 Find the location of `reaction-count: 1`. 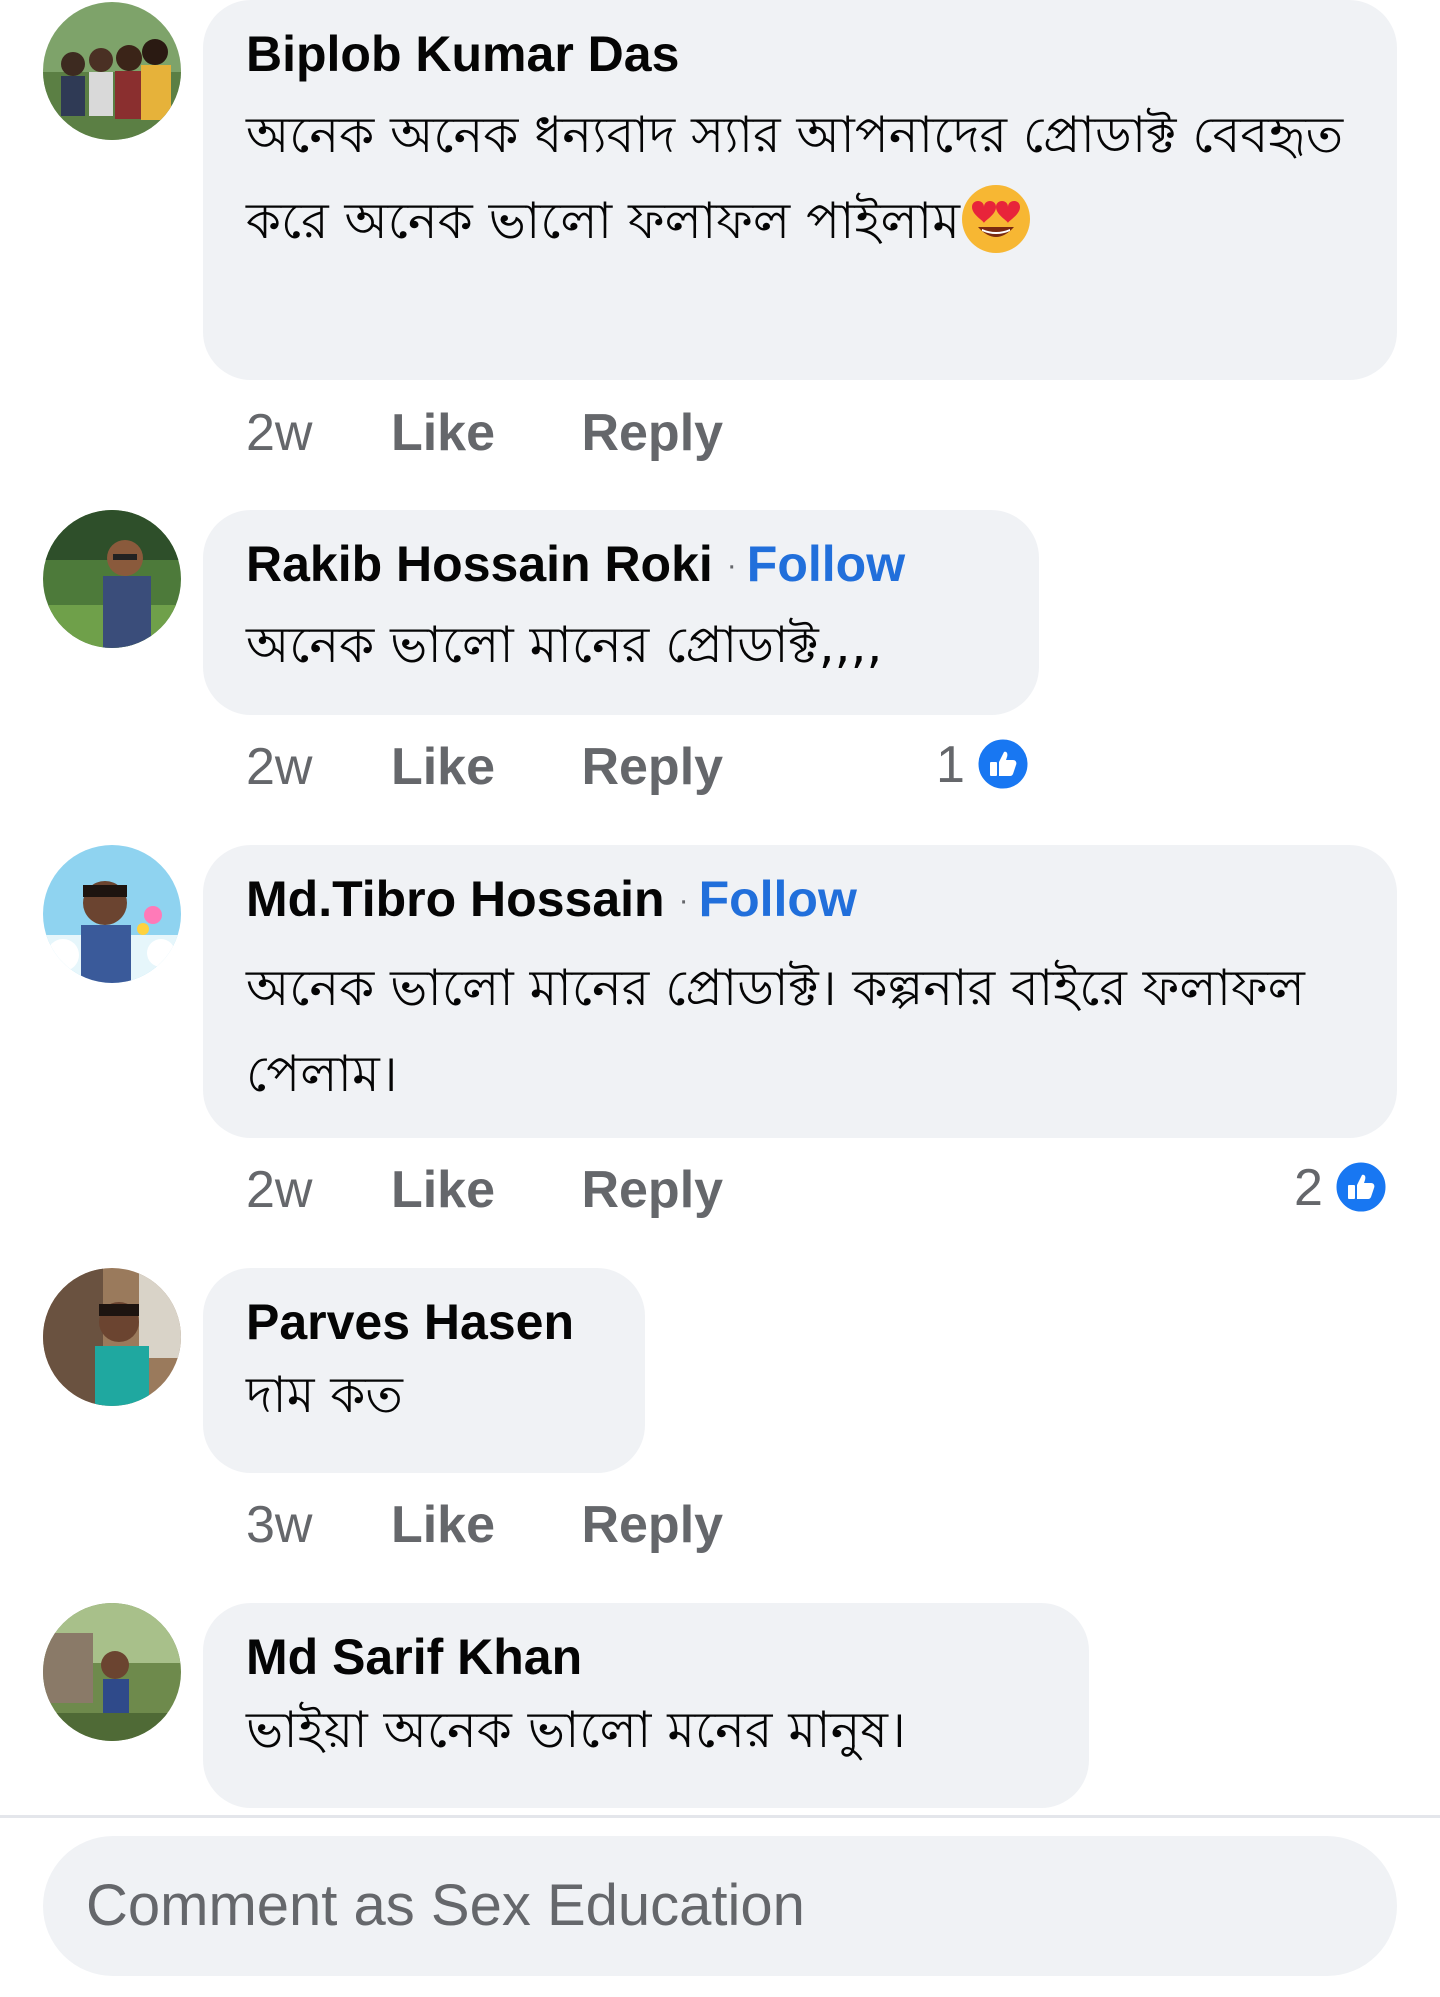

reaction-count: 1 is located at coordinates (950, 765).